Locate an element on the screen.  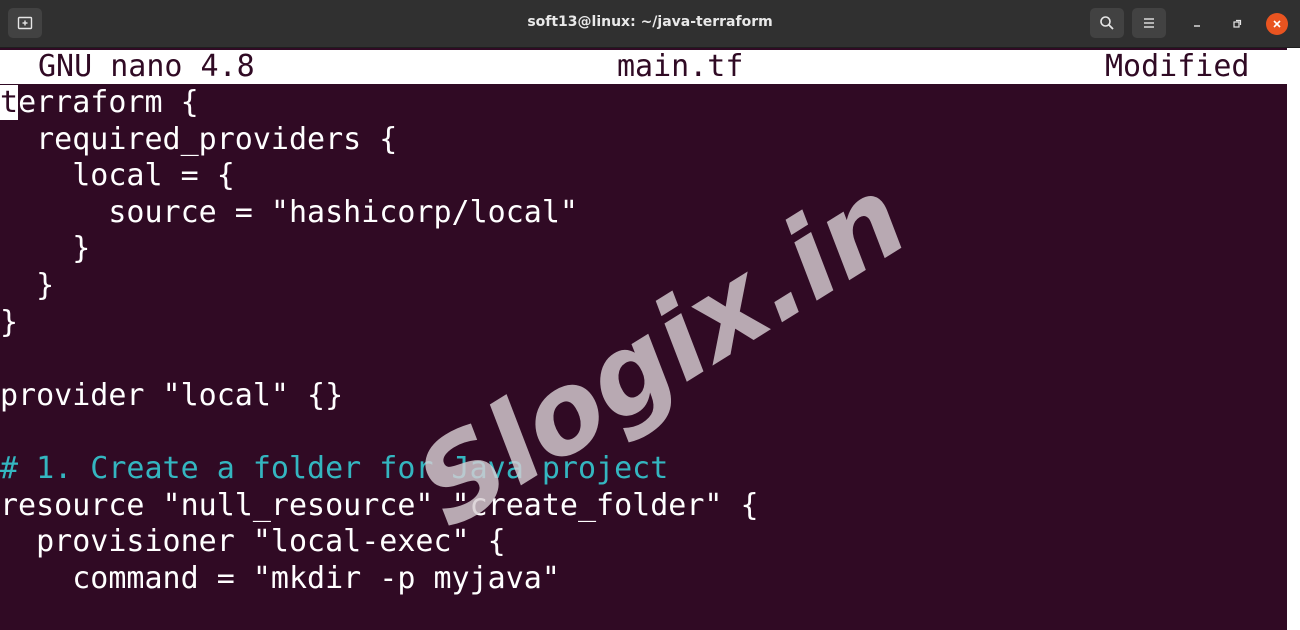
minimize-icon is located at coordinates (1197, 26).